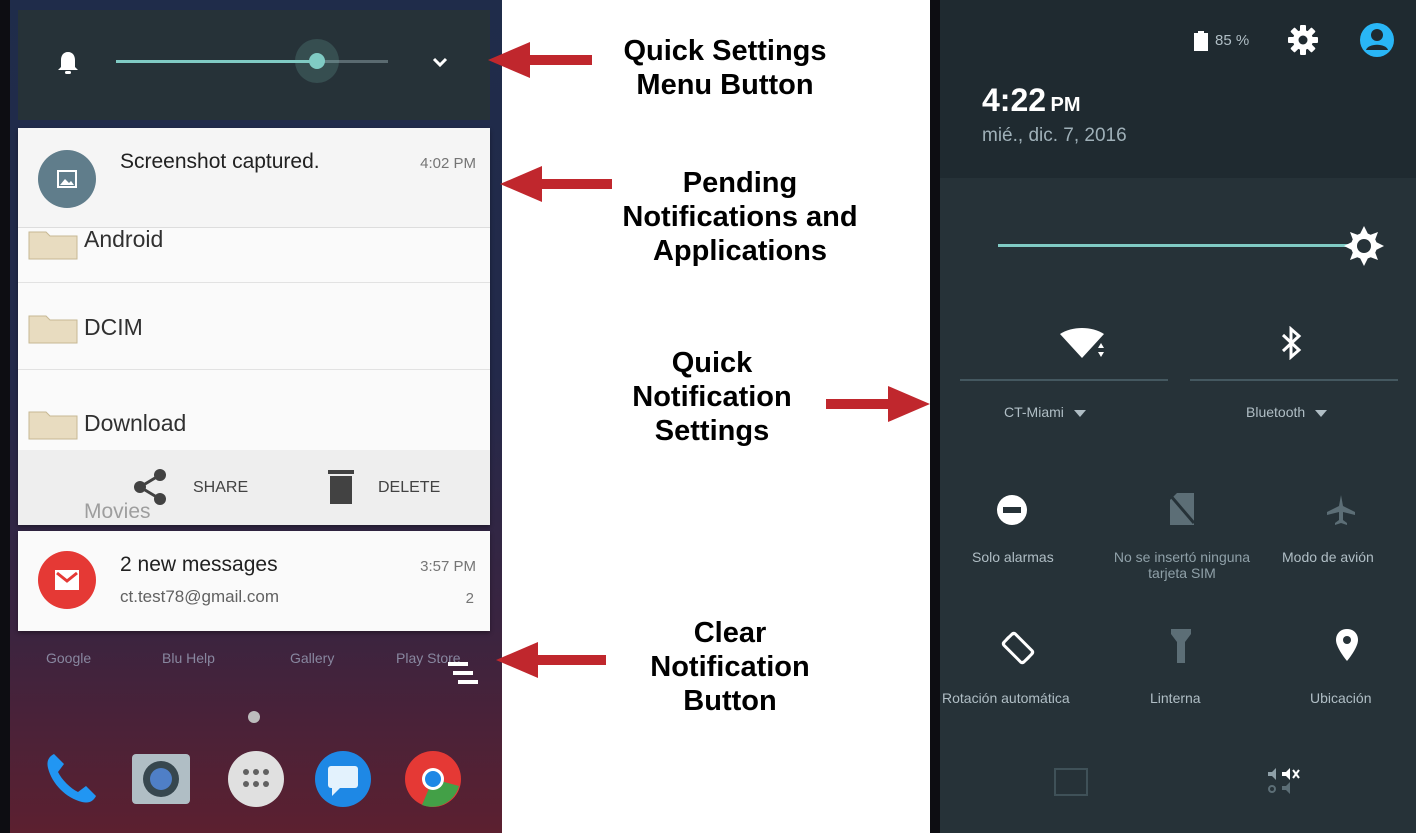 This screenshot has width=1416, height=833. What do you see at coordinates (217, 61) in the screenshot?
I see `brightness-slider-fill` at bounding box center [217, 61].